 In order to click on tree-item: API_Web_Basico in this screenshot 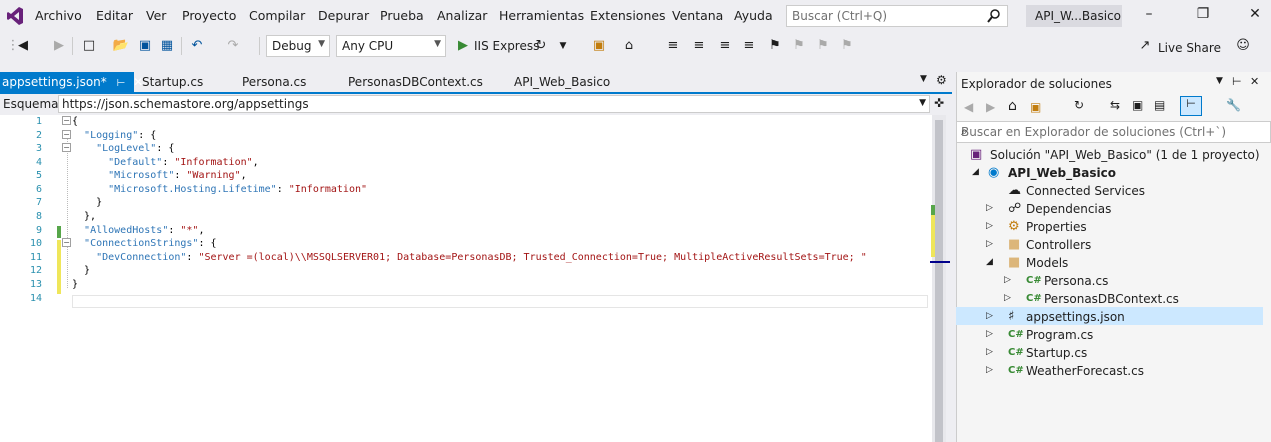, I will do `click(1062, 175)`.